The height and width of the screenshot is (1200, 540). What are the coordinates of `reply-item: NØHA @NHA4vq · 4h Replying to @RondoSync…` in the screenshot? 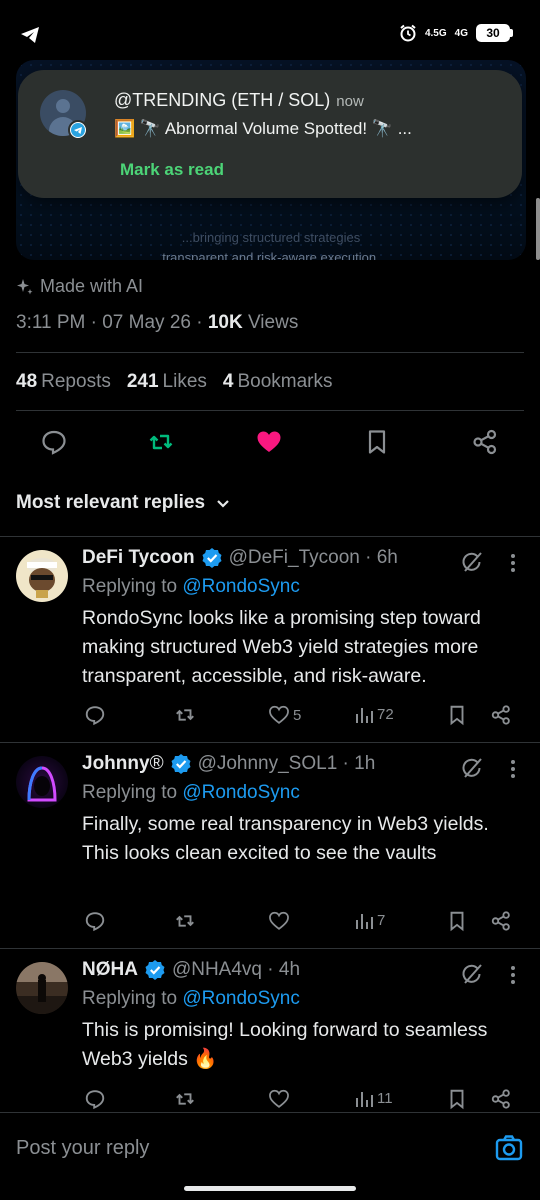 It's located at (270, 1031).